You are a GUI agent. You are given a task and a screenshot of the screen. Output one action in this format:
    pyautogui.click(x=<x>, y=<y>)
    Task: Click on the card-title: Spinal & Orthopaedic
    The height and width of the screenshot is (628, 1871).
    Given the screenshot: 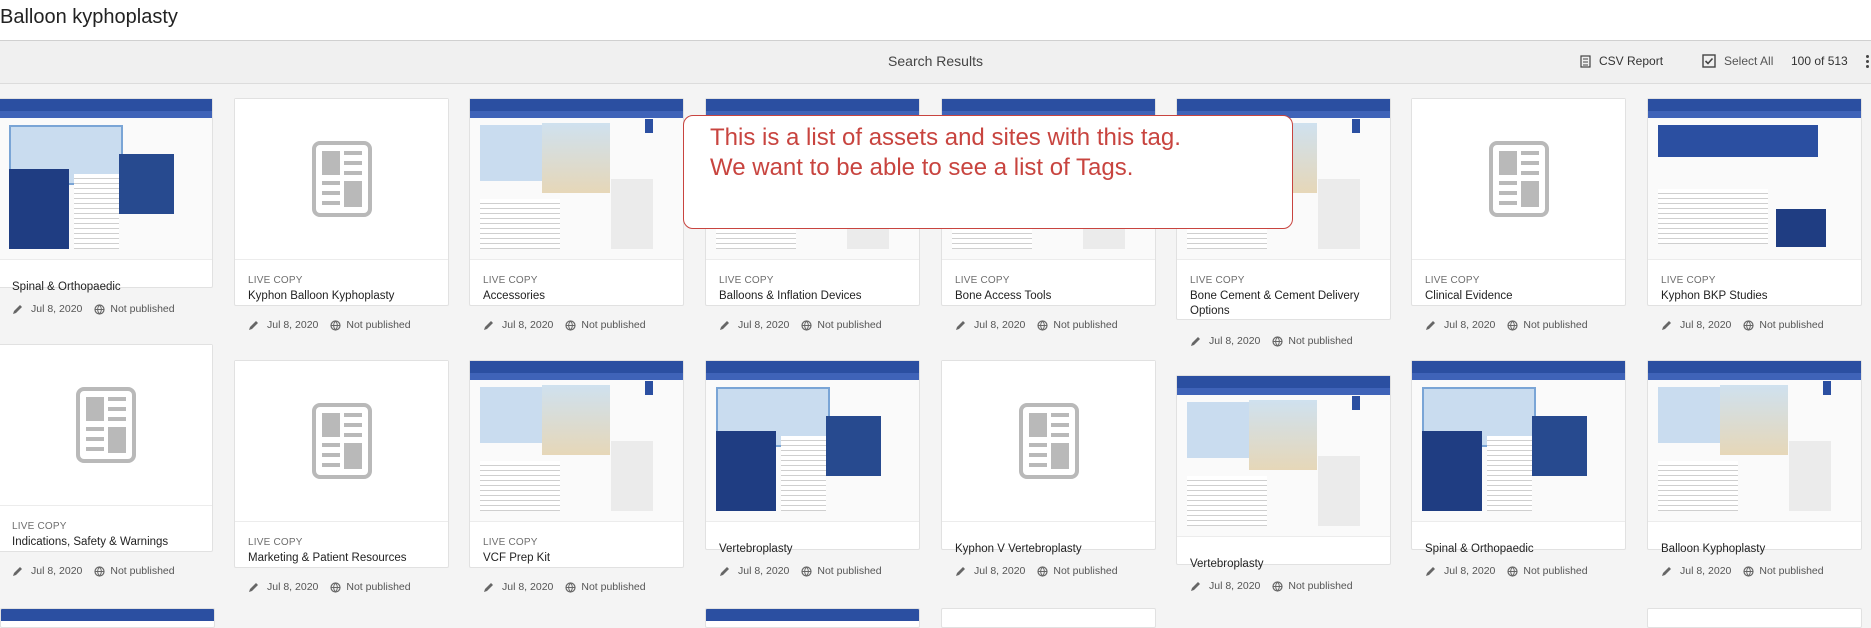 What is the action you would take?
    pyautogui.click(x=1479, y=549)
    